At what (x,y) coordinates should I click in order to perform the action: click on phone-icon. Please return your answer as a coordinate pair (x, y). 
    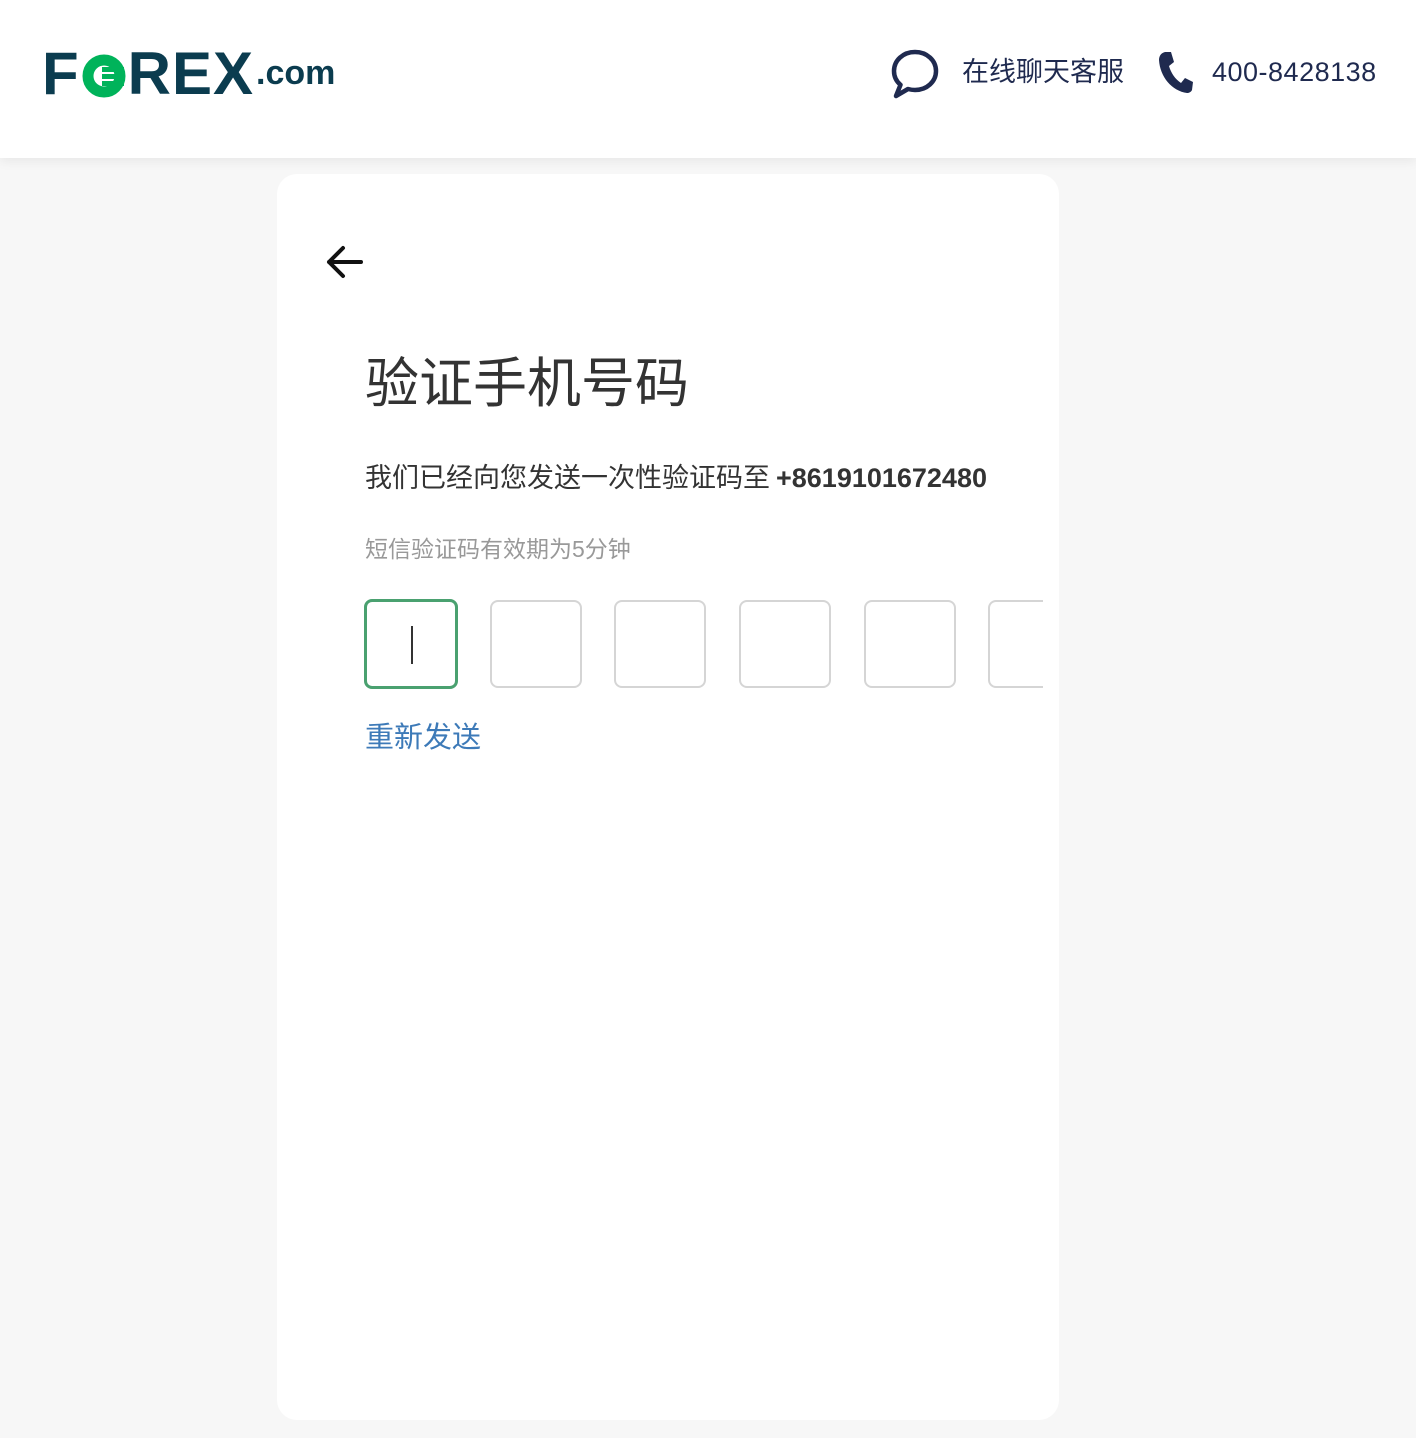
    Looking at the image, I should click on (1175, 72).